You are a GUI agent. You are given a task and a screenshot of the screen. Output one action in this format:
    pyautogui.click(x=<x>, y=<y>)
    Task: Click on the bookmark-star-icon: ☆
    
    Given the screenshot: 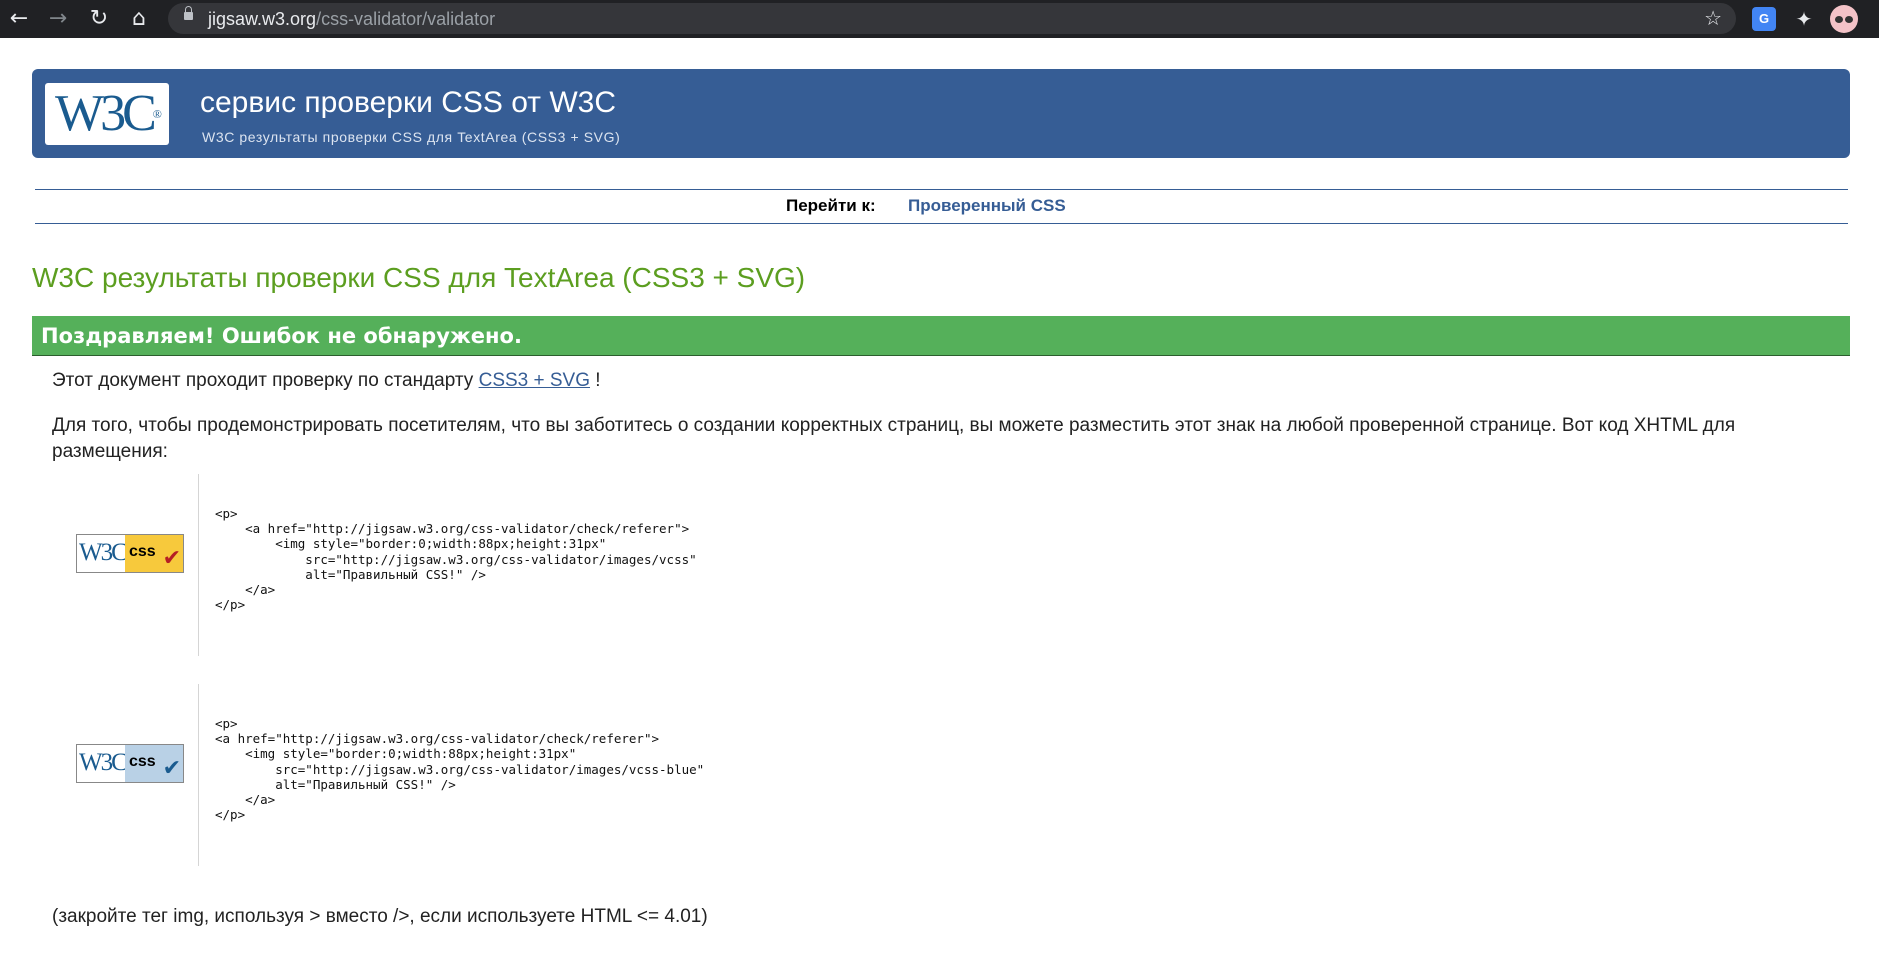 What is the action you would take?
    pyautogui.click(x=1713, y=18)
    